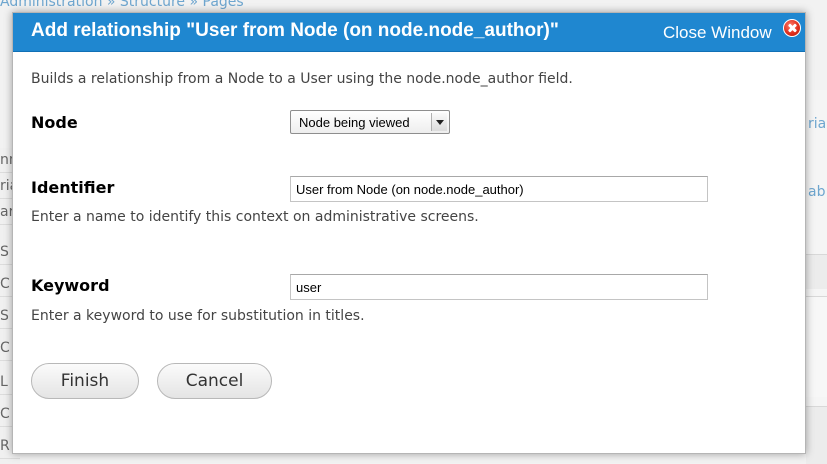  I want to click on keyword-label: Keyword, so click(70, 285).